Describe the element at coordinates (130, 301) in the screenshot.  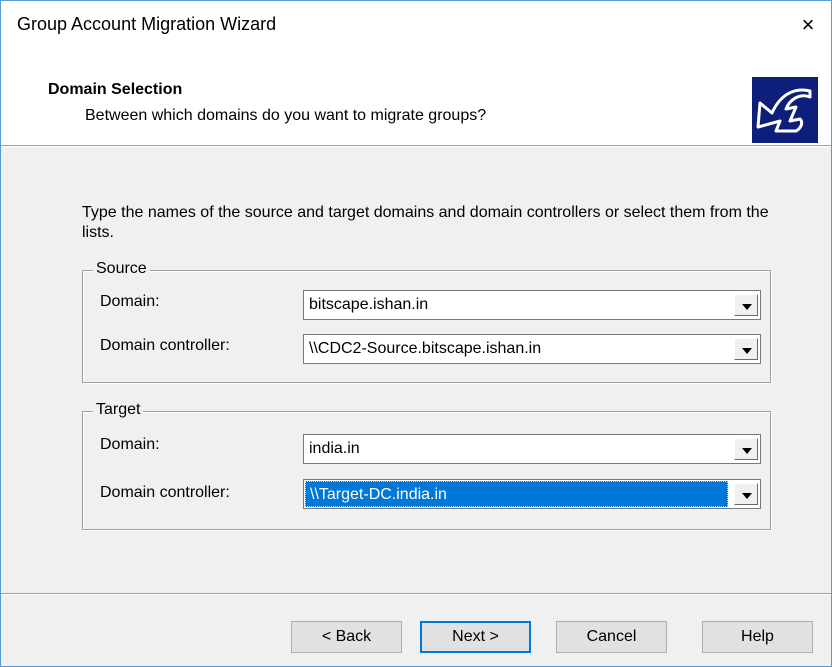
I see `source-domain-label: Domain:` at that location.